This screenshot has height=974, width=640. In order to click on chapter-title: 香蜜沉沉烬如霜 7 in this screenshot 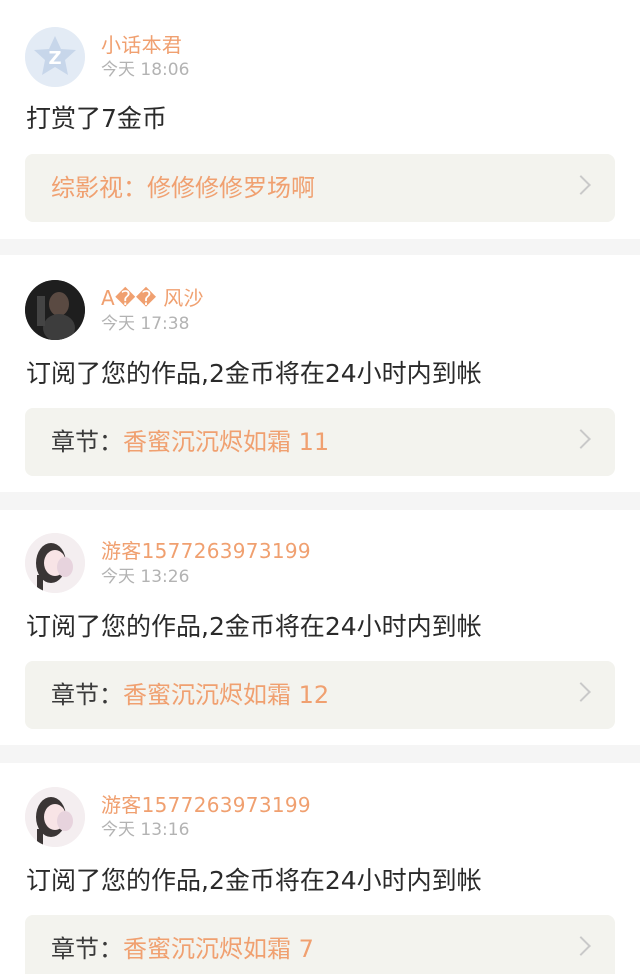, I will do `click(218, 949)`.